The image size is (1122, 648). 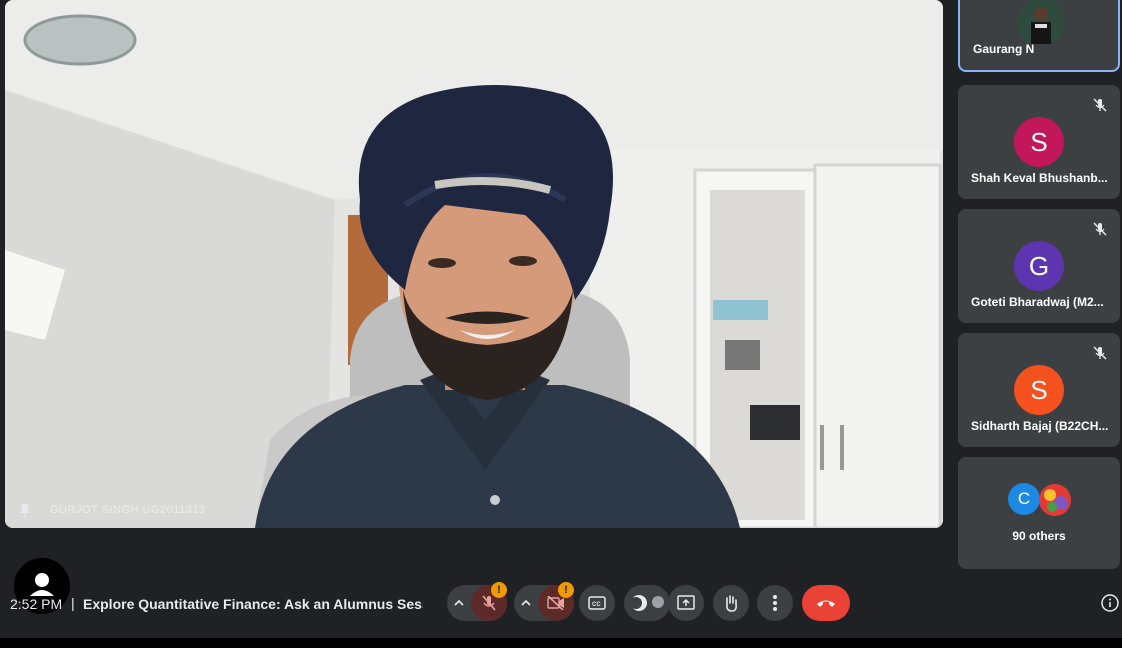 I want to click on raise-hand-button, so click(x=731, y=603).